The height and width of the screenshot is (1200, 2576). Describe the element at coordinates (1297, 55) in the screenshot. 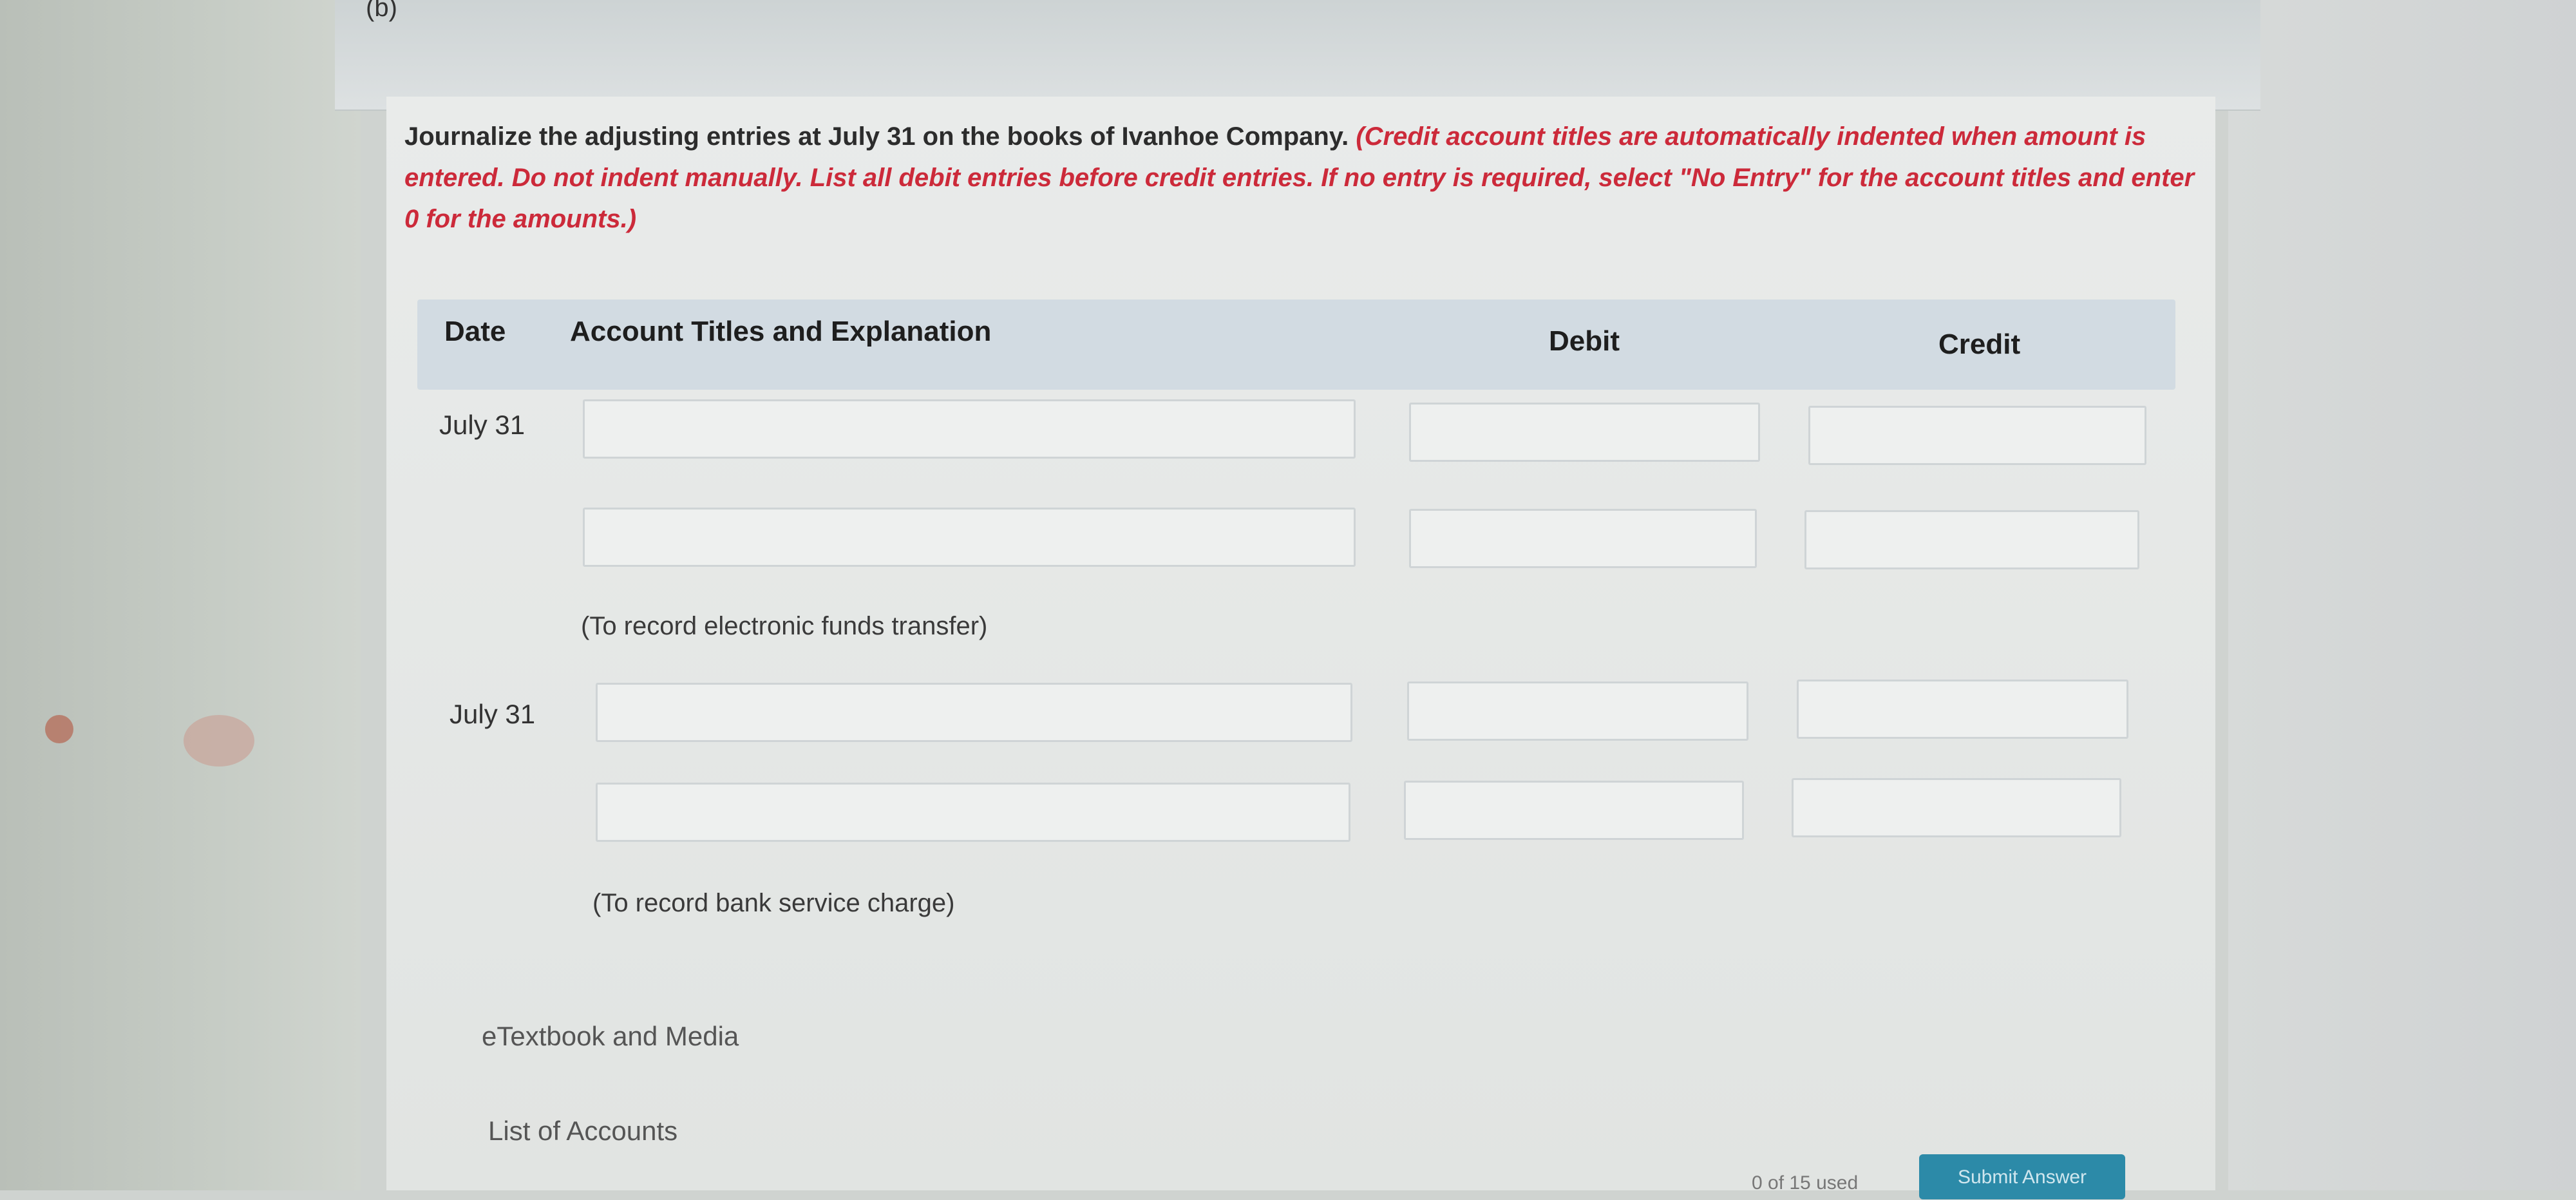

I see `top-bar` at that location.